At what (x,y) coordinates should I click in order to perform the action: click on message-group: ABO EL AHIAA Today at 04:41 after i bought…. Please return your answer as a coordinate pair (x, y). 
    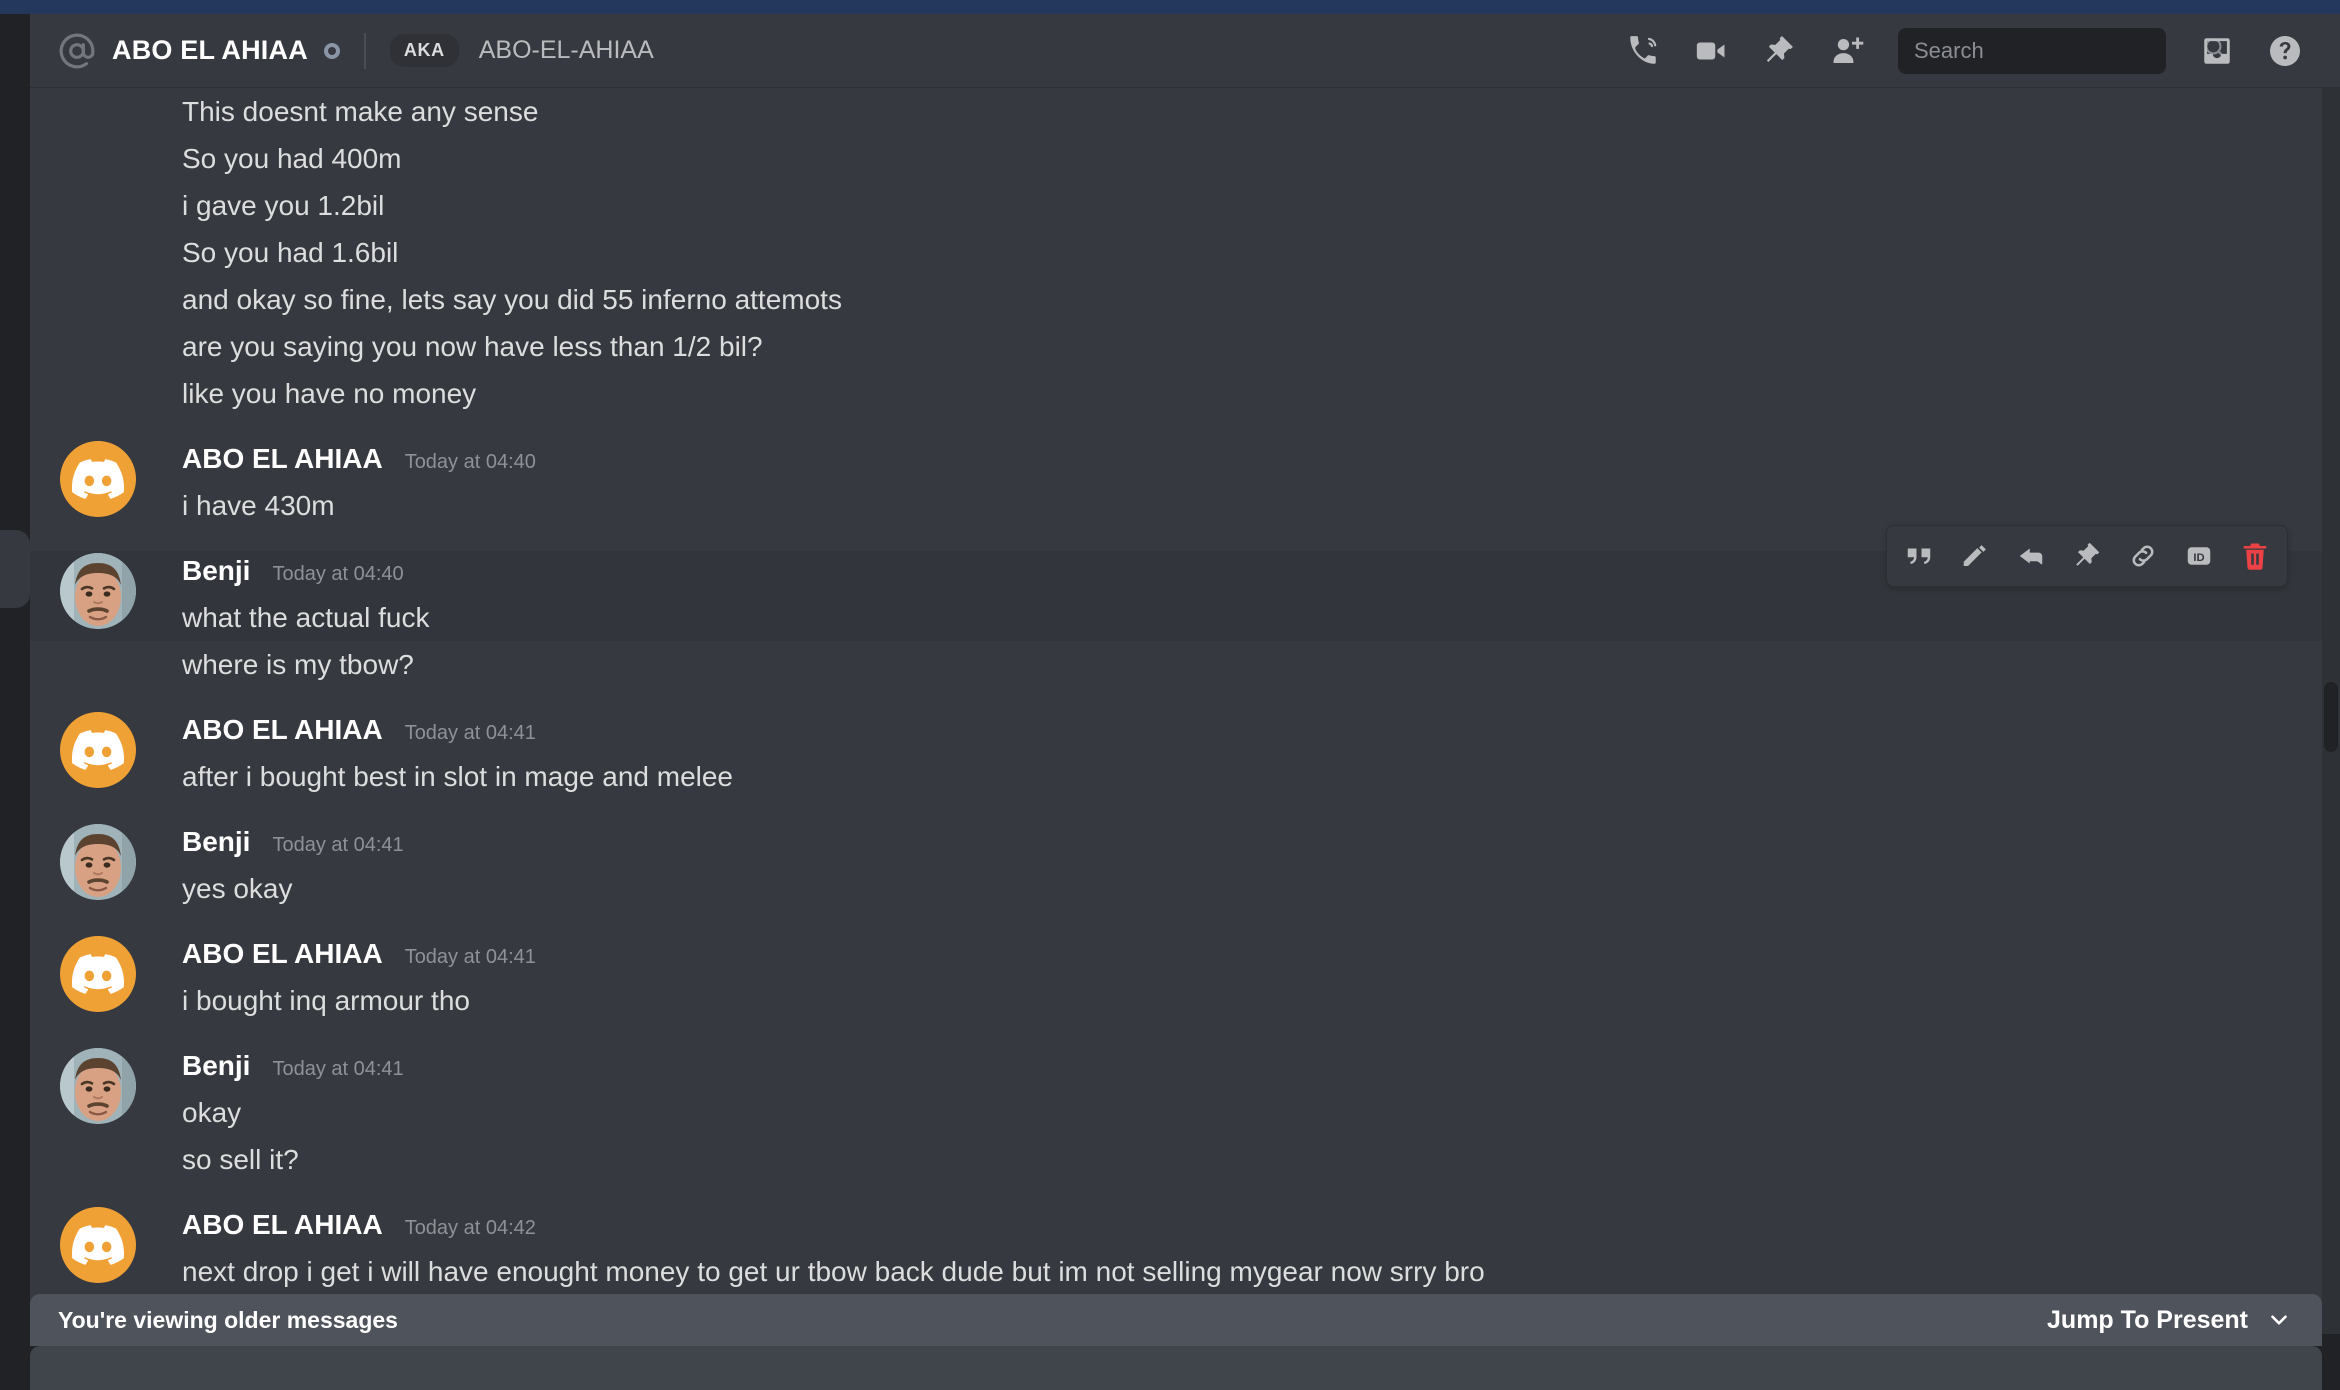
    Looking at the image, I should click on (1176, 755).